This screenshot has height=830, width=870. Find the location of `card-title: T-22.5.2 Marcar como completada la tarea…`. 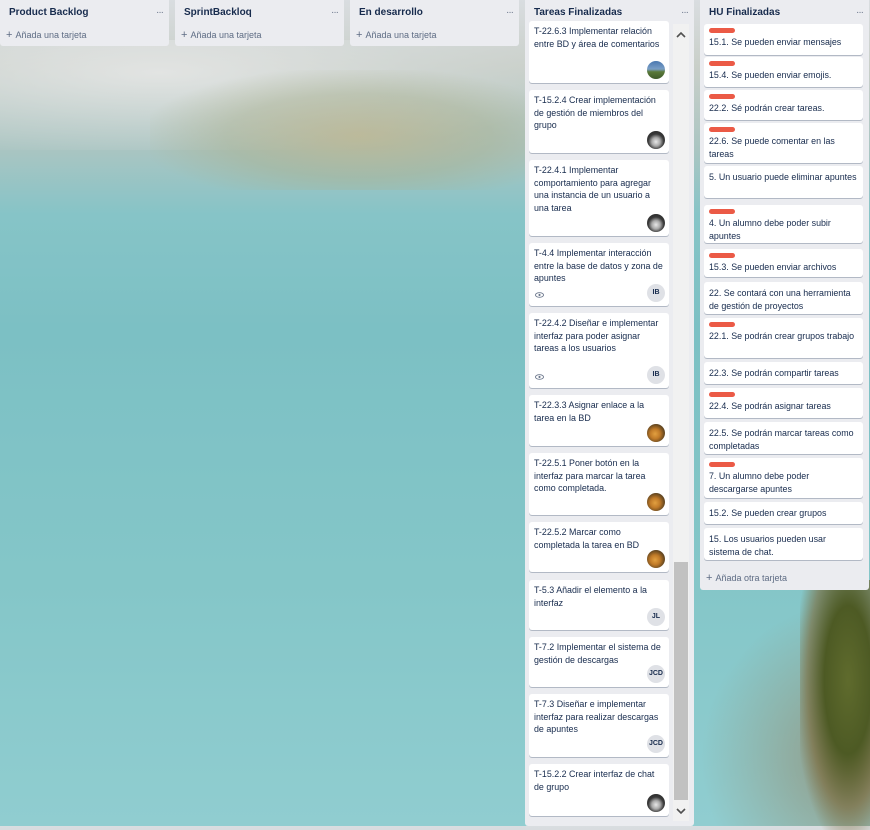

card-title: T-22.5.2 Marcar como completada la tarea… is located at coordinates (587, 538).